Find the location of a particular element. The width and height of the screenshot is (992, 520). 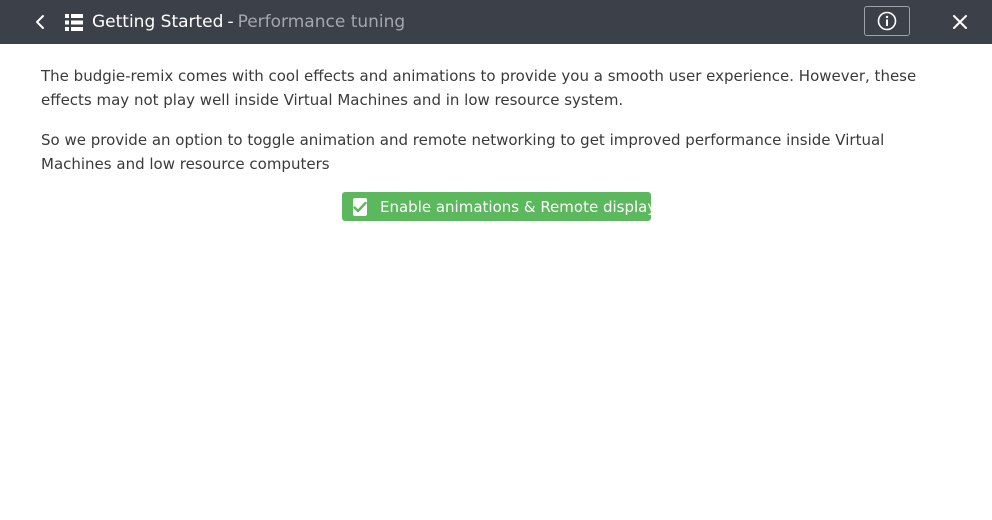

info-button is located at coordinates (887, 21).